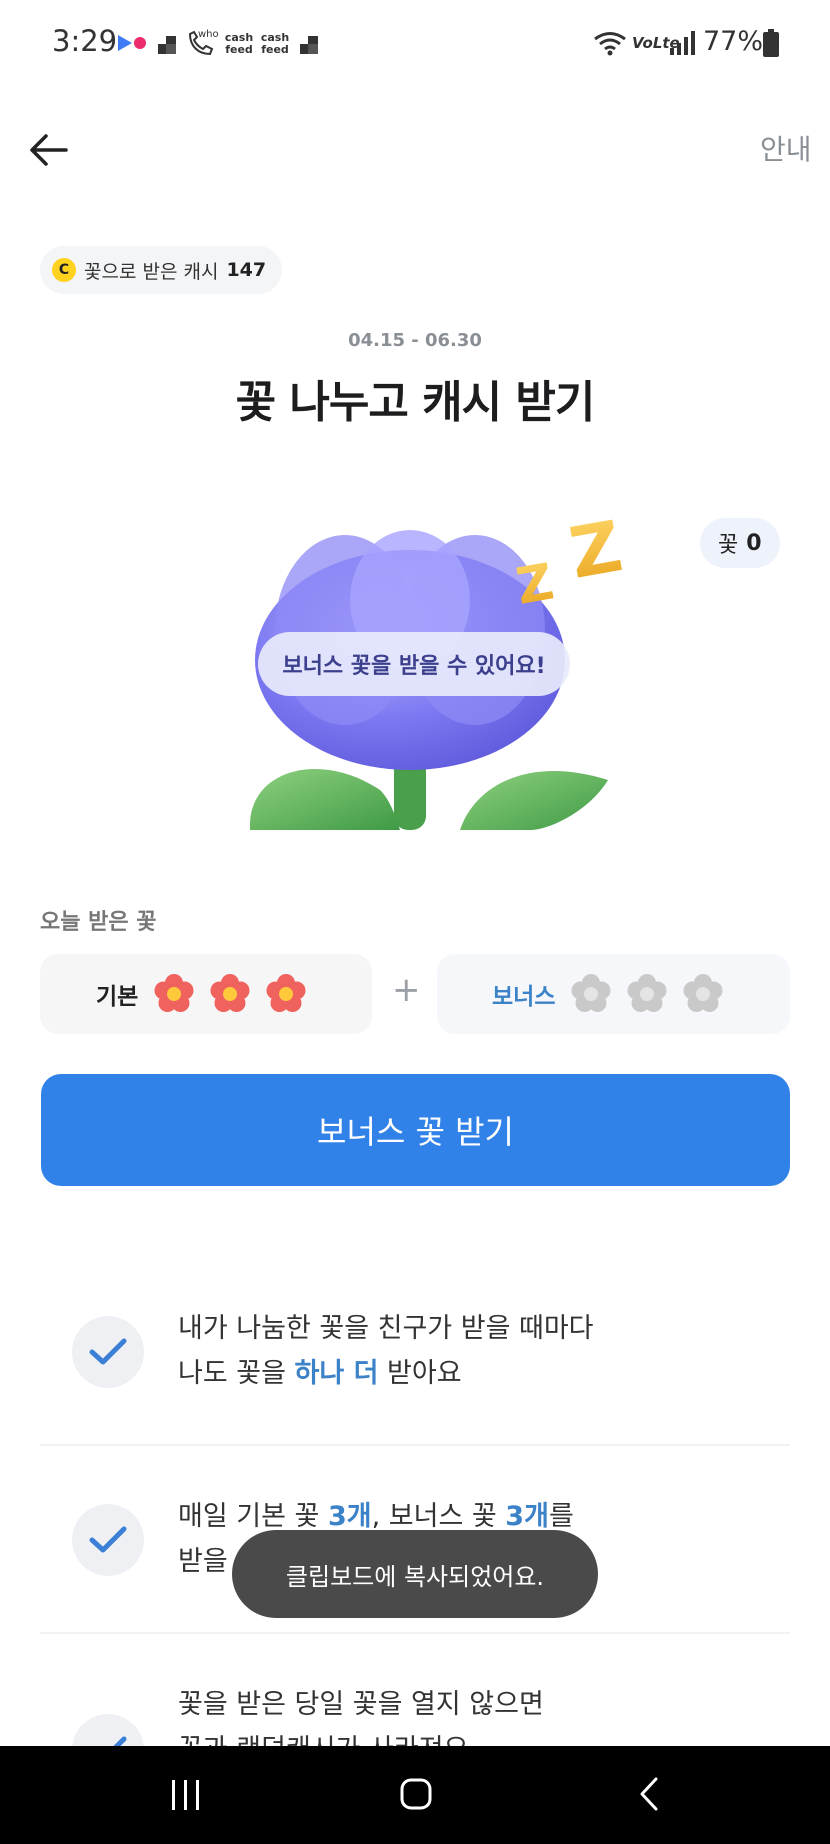  I want to click on back-nav-icon, so click(650, 1794).